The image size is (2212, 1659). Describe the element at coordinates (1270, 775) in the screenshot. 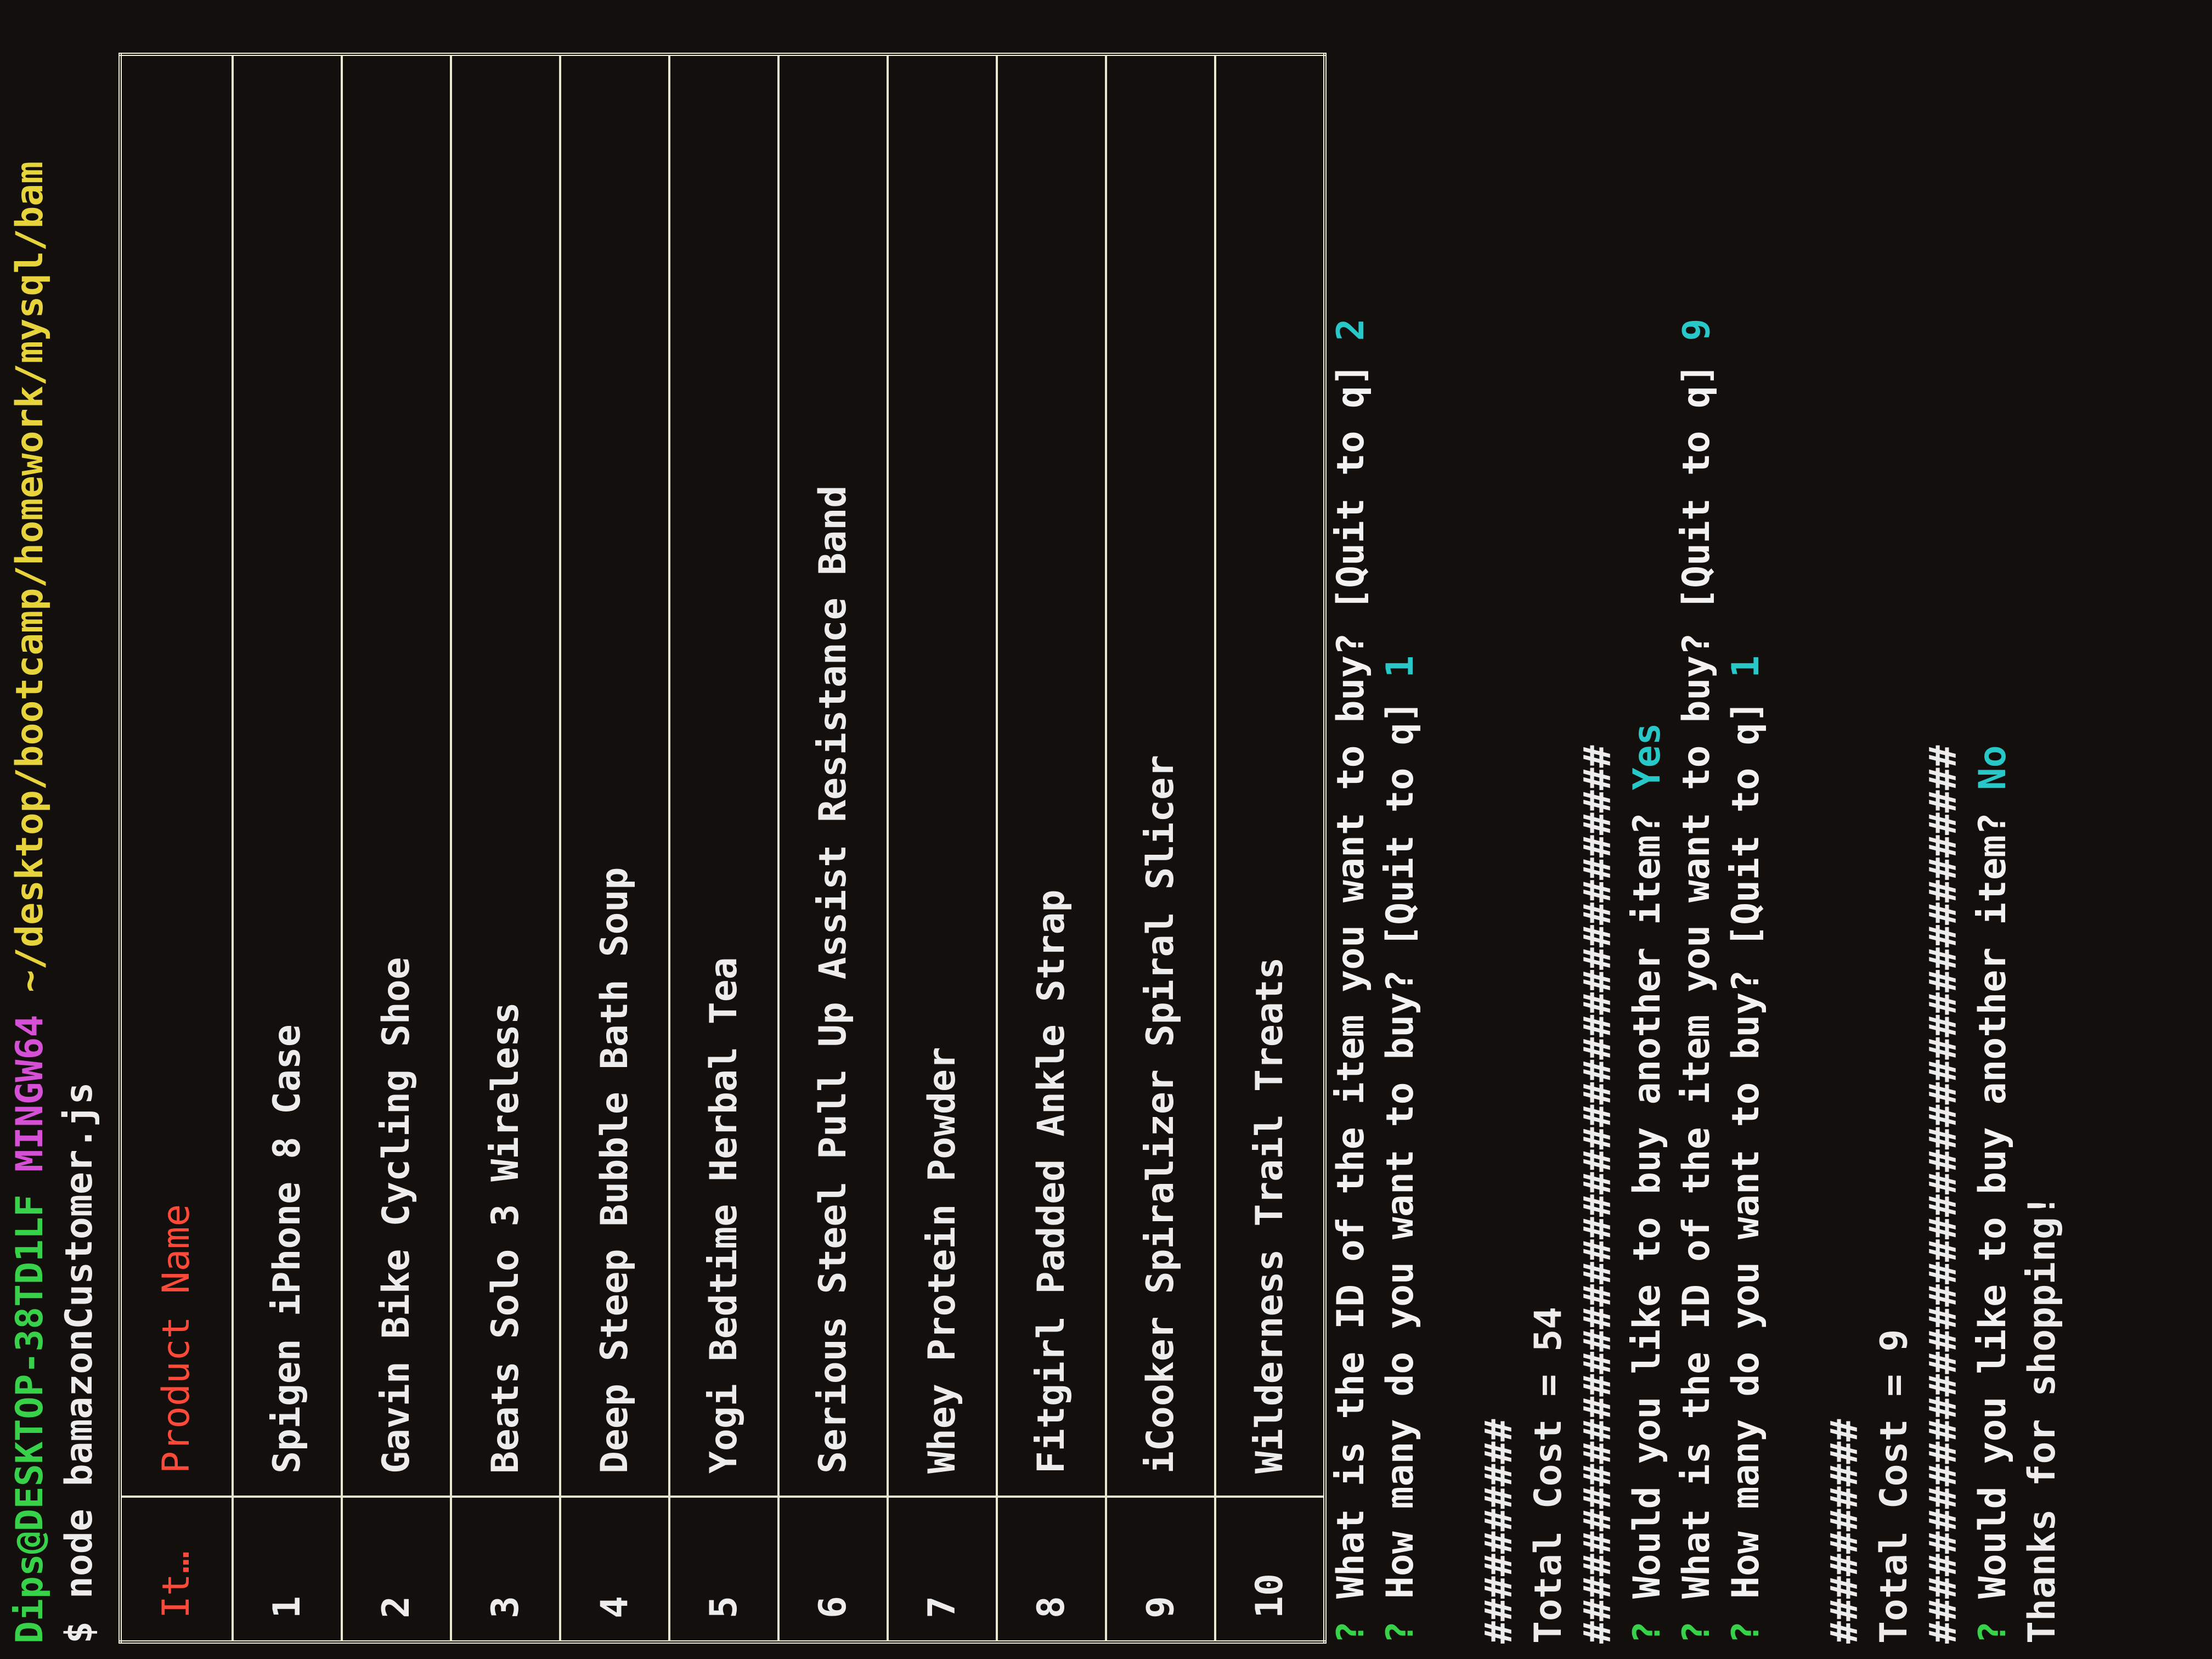

I see `product-name-cell: Wilderness Trail Treats` at that location.